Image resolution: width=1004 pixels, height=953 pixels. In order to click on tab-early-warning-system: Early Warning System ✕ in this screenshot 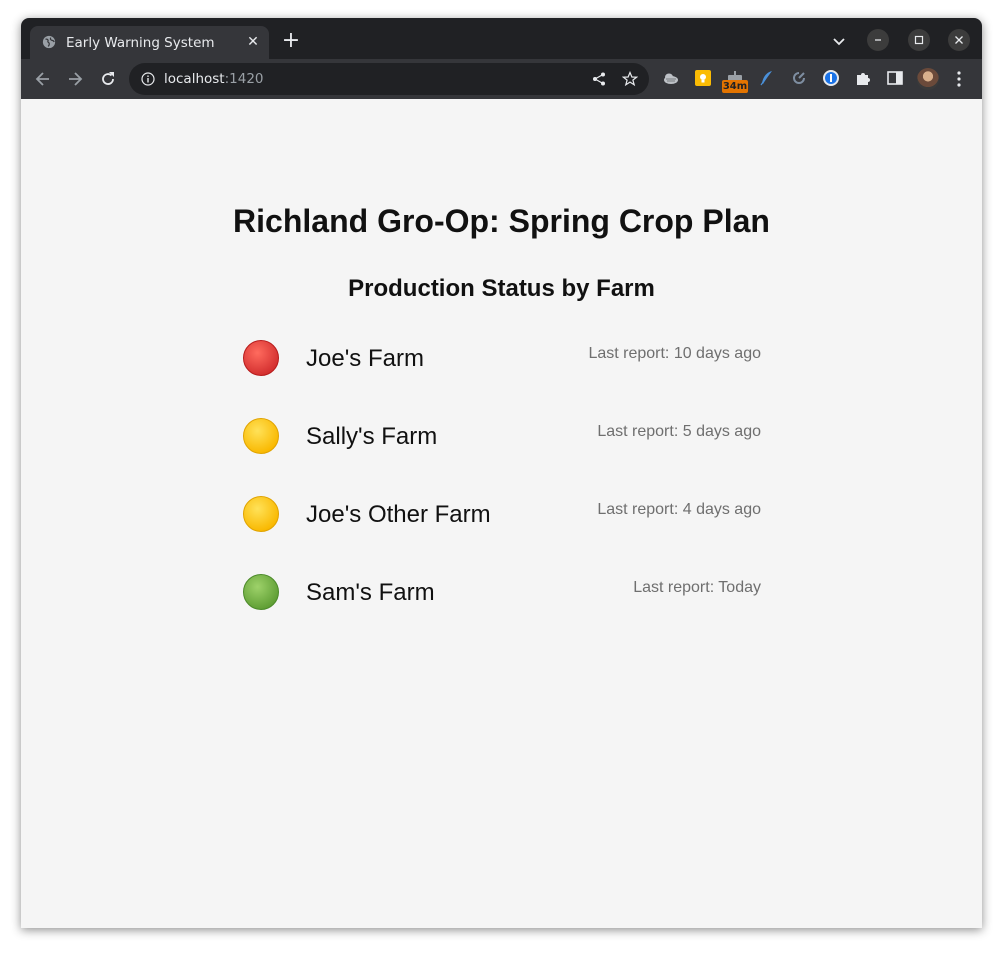, I will do `click(149, 42)`.